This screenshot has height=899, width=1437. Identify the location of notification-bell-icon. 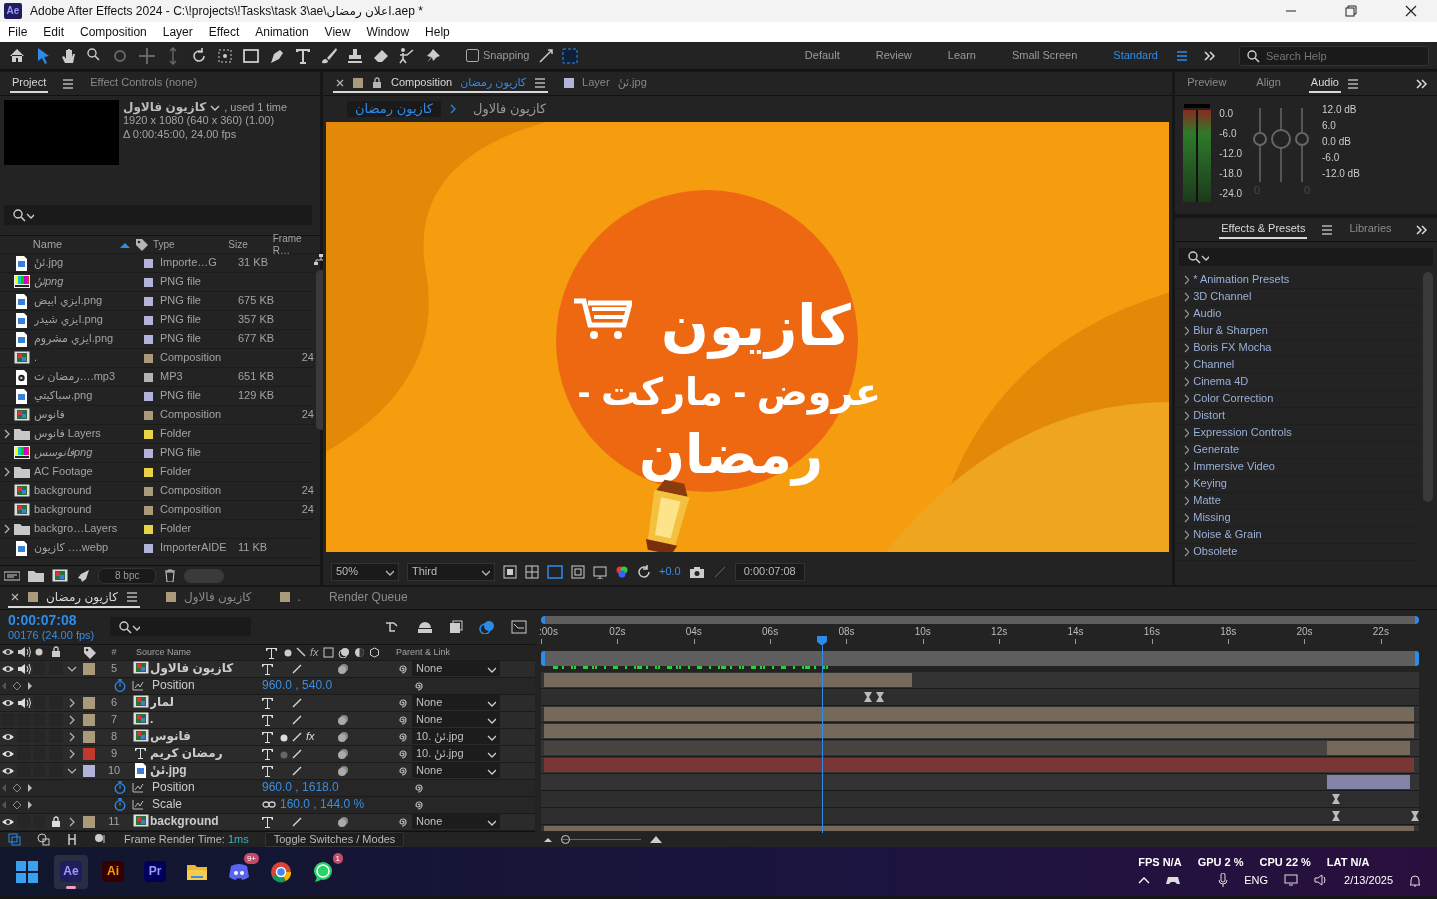
(1415, 880).